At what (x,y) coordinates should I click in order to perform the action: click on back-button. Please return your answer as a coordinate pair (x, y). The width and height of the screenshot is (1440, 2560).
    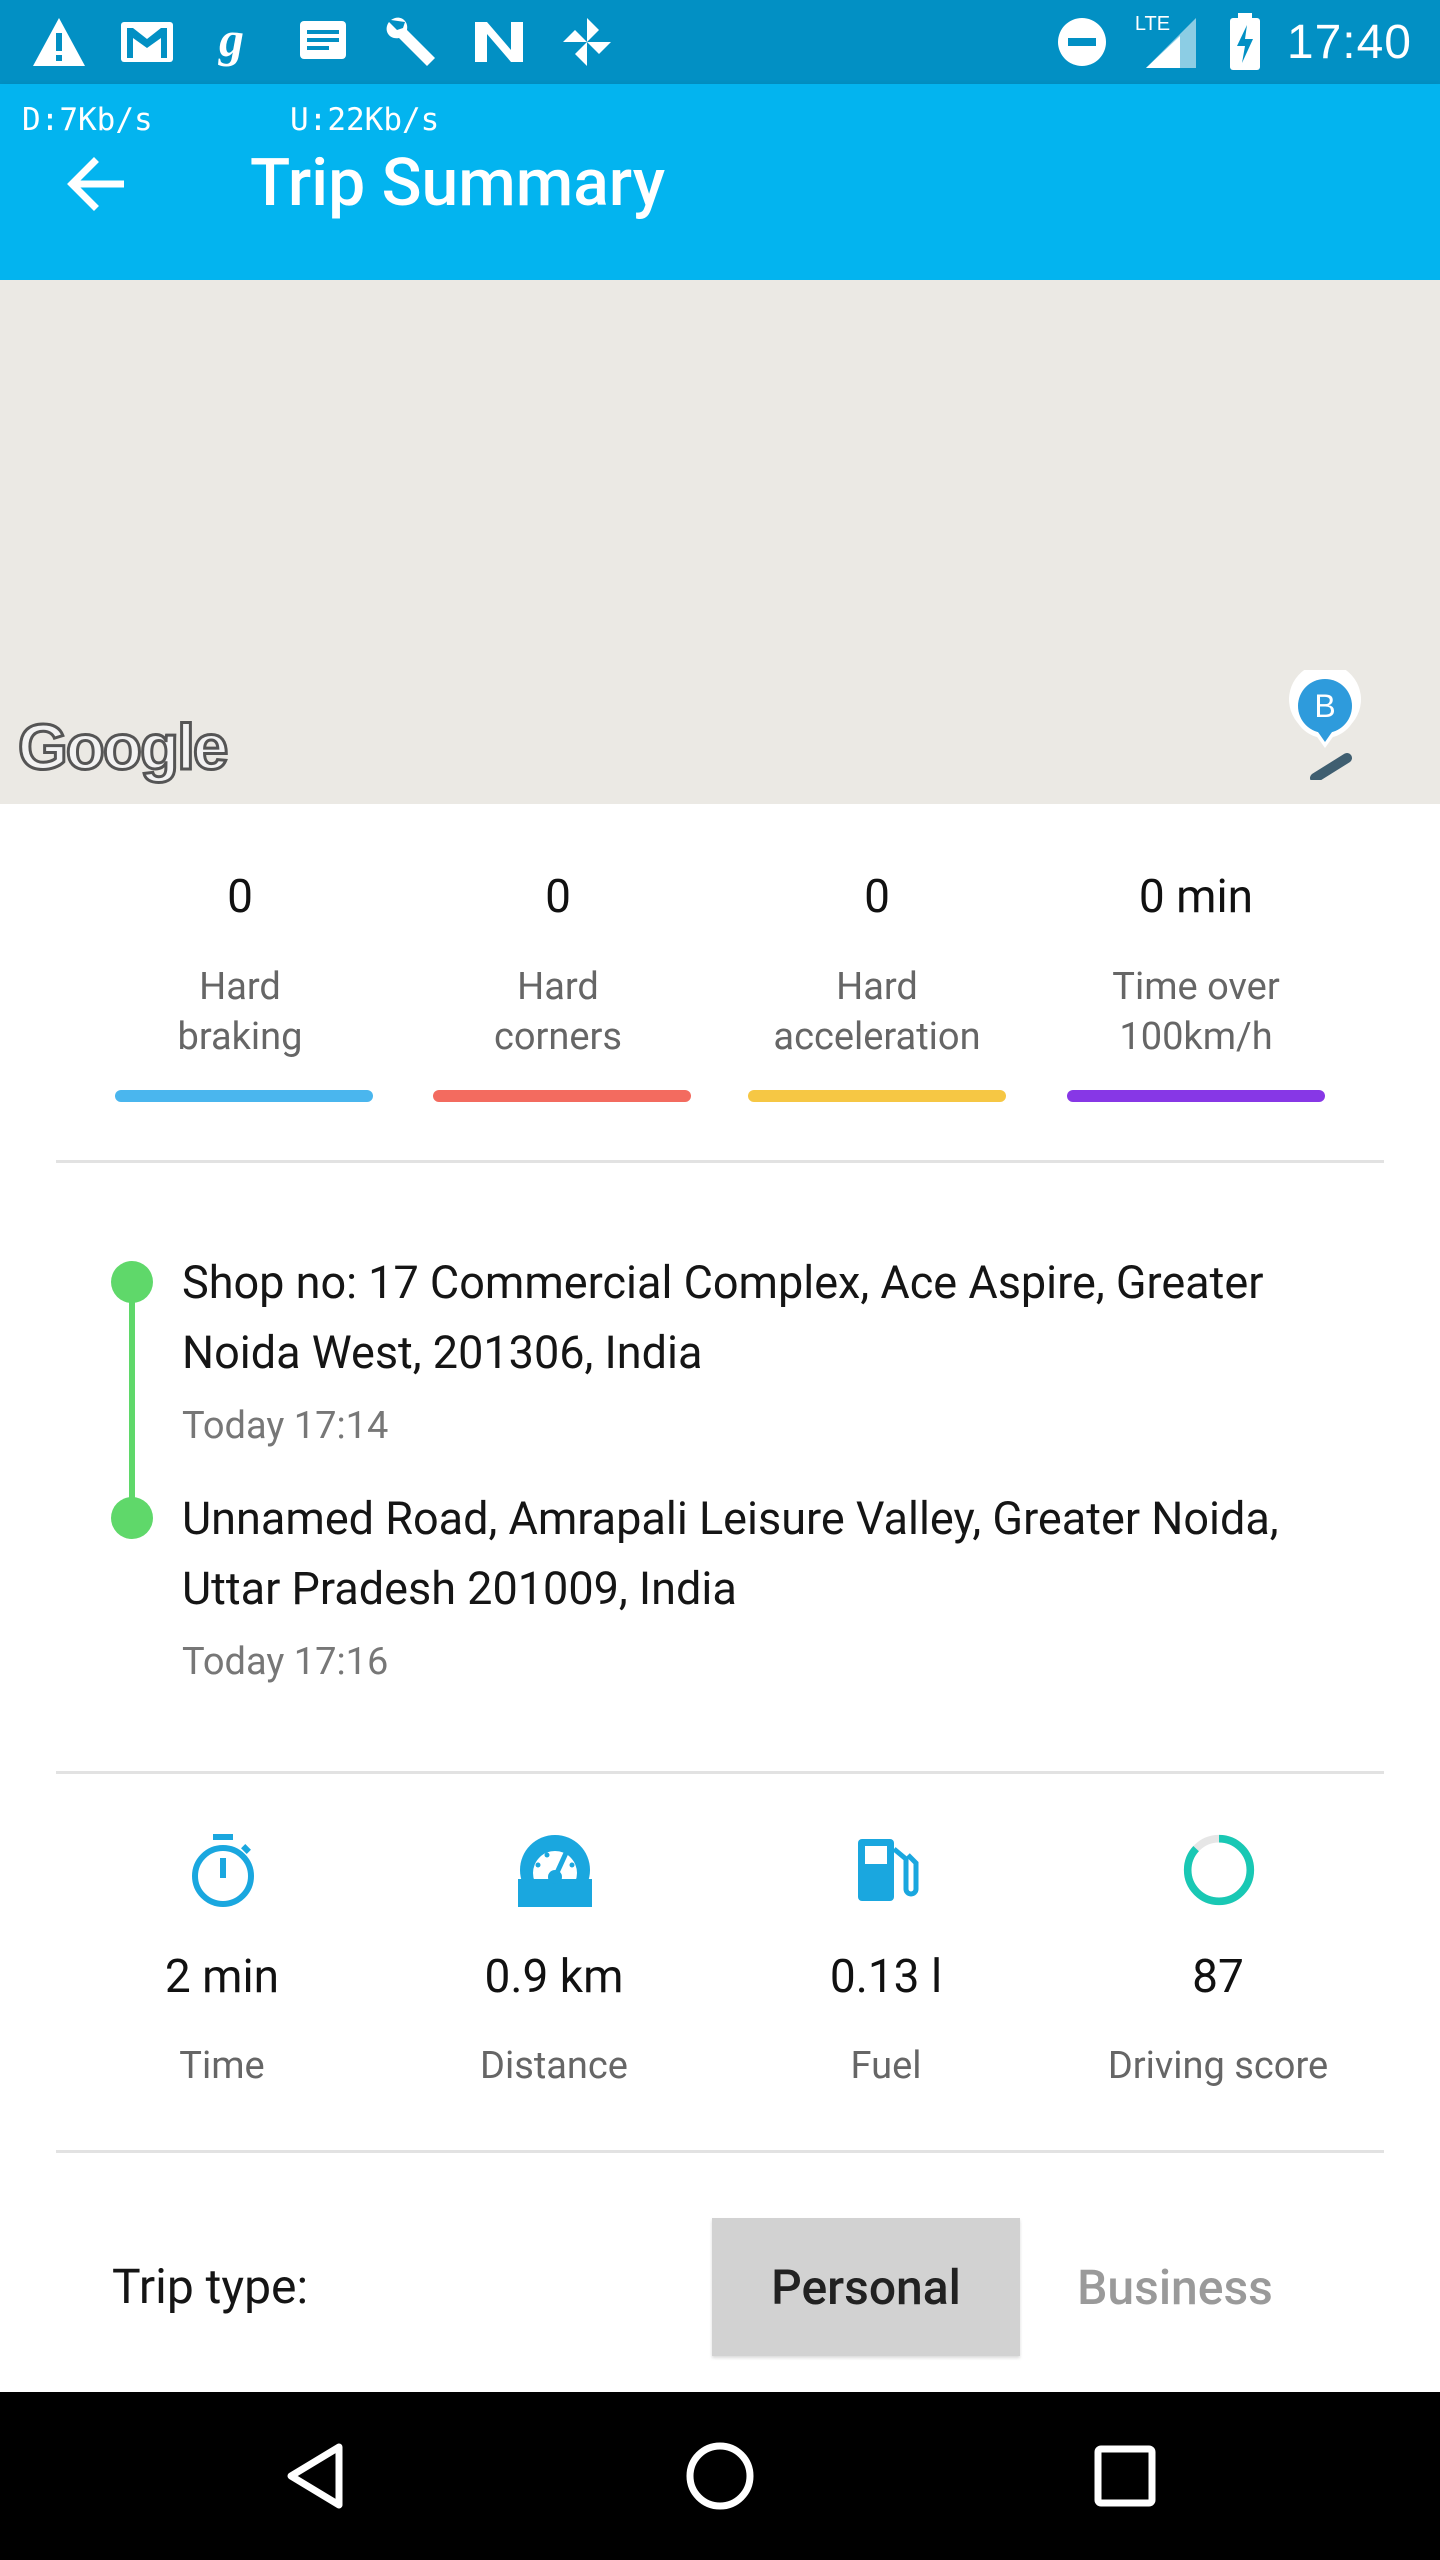
    Looking at the image, I should click on (96, 184).